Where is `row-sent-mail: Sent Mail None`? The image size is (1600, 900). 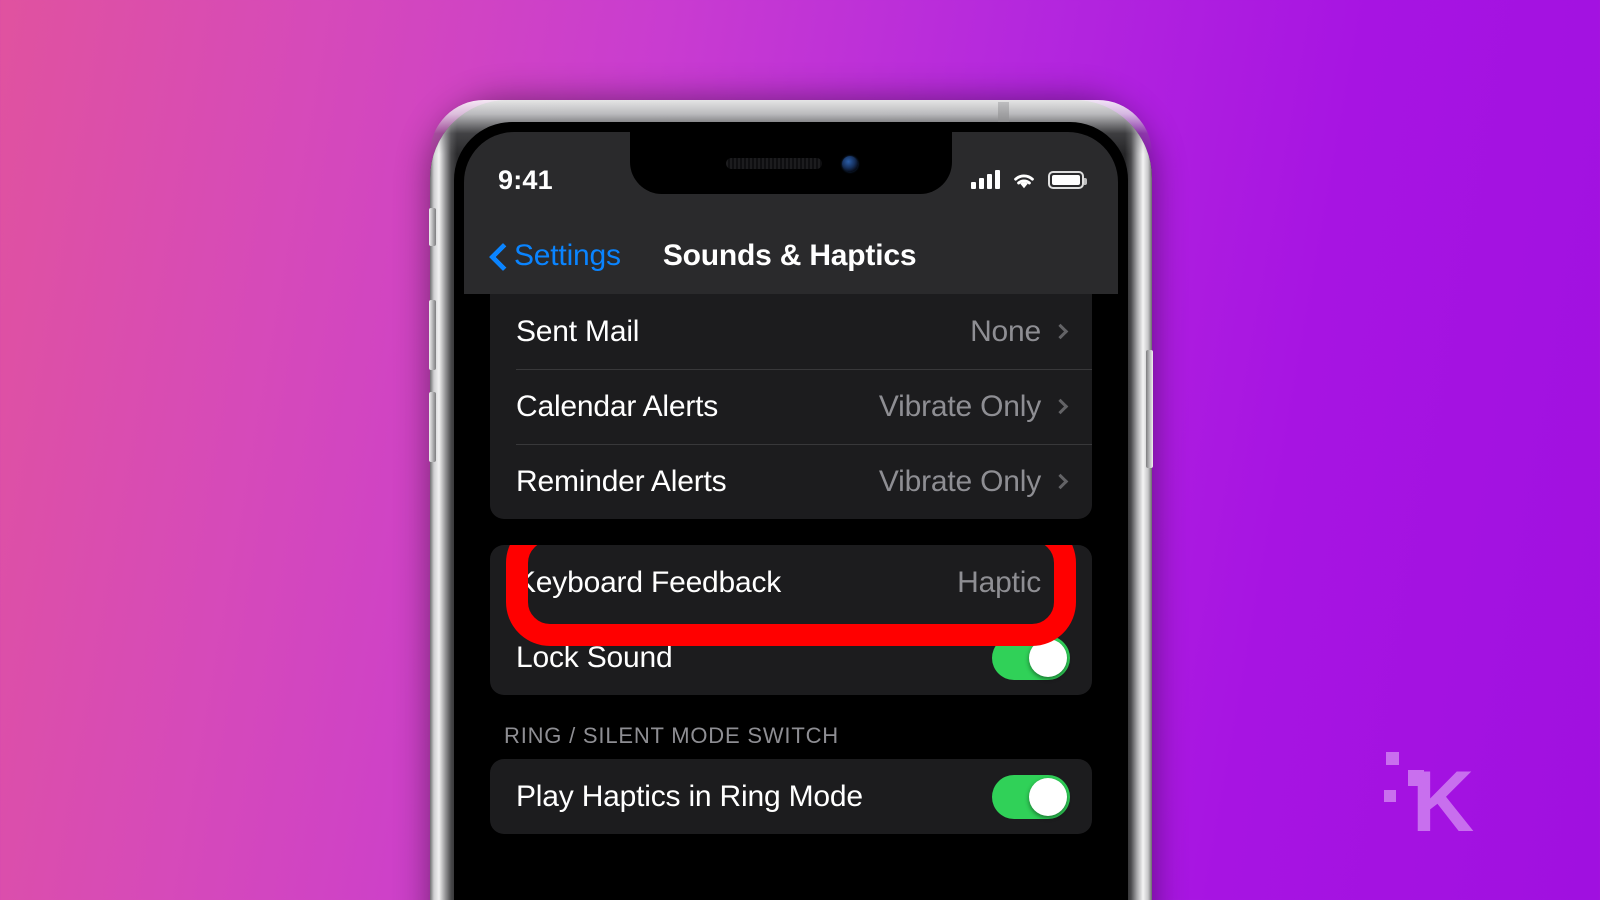
row-sent-mail: Sent Mail None is located at coordinates (791, 331).